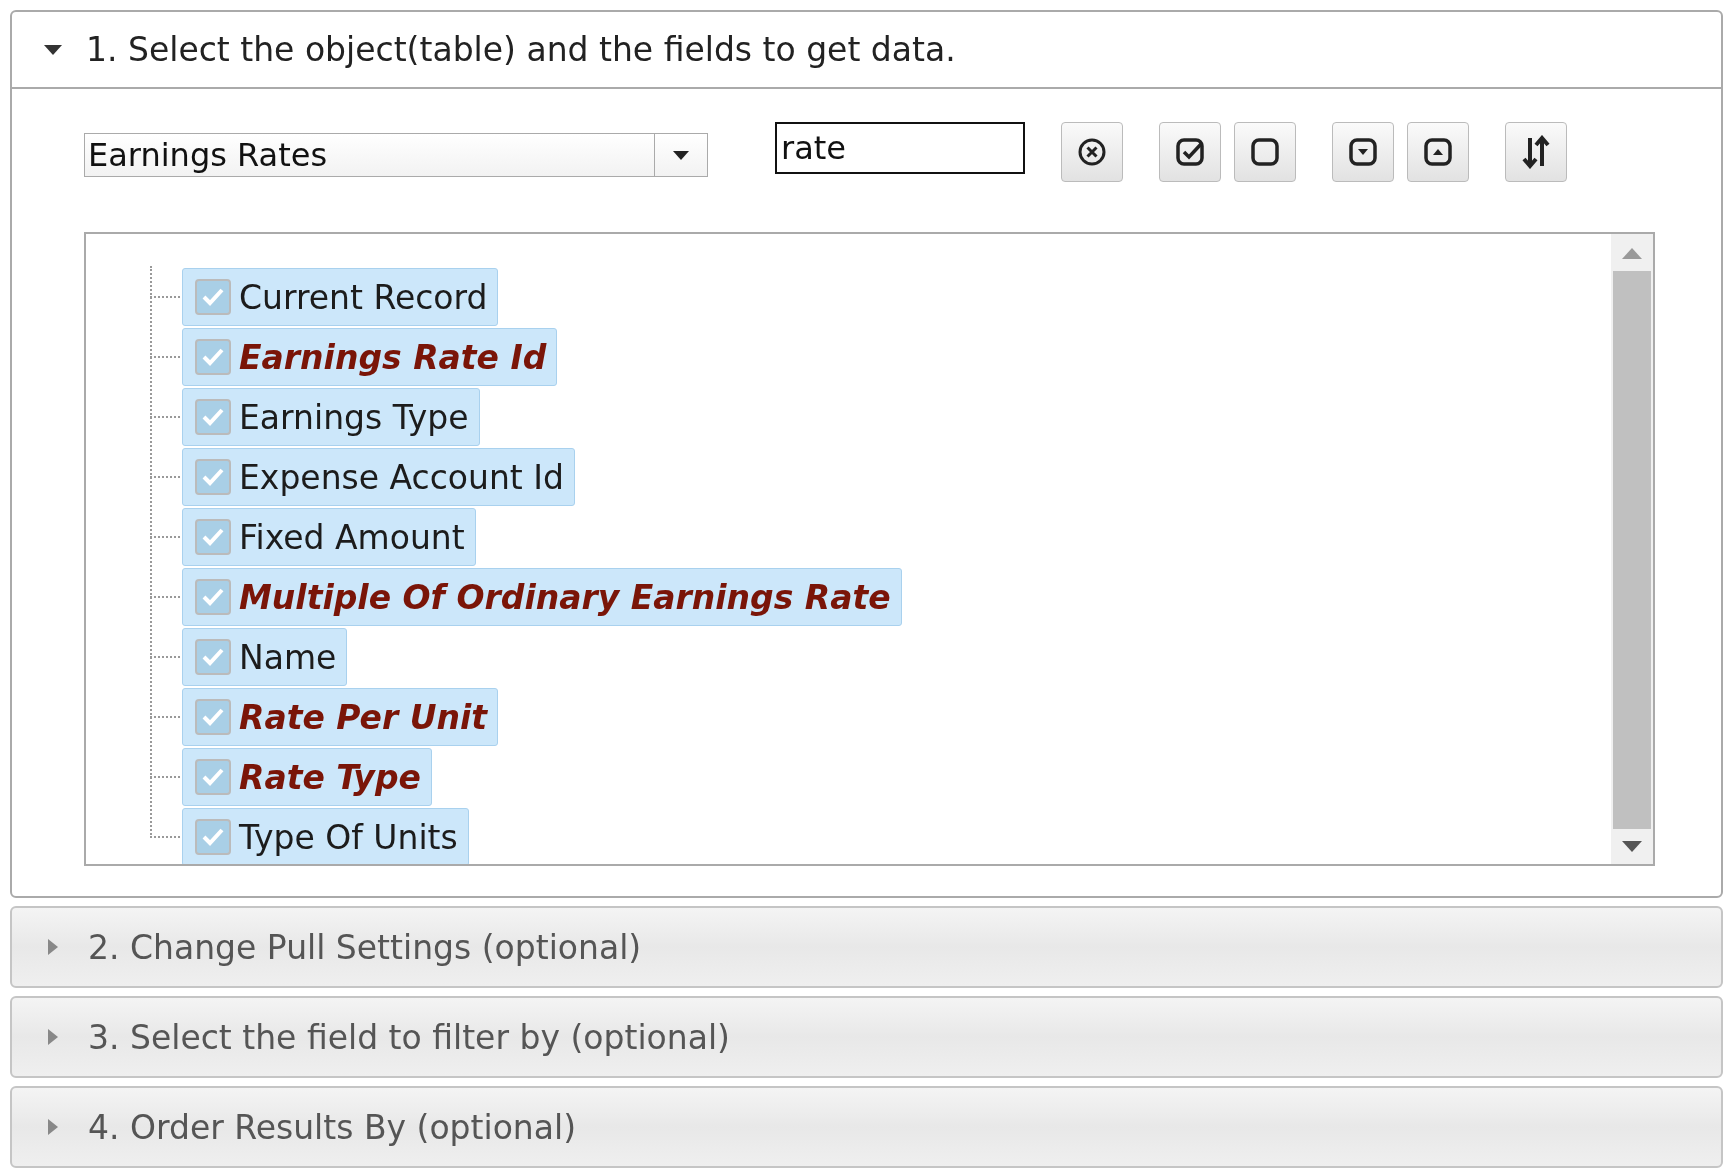 The height and width of the screenshot is (1176, 1734). Describe the element at coordinates (1632, 253) in the screenshot. I see `arrow-up-icon` at that location.